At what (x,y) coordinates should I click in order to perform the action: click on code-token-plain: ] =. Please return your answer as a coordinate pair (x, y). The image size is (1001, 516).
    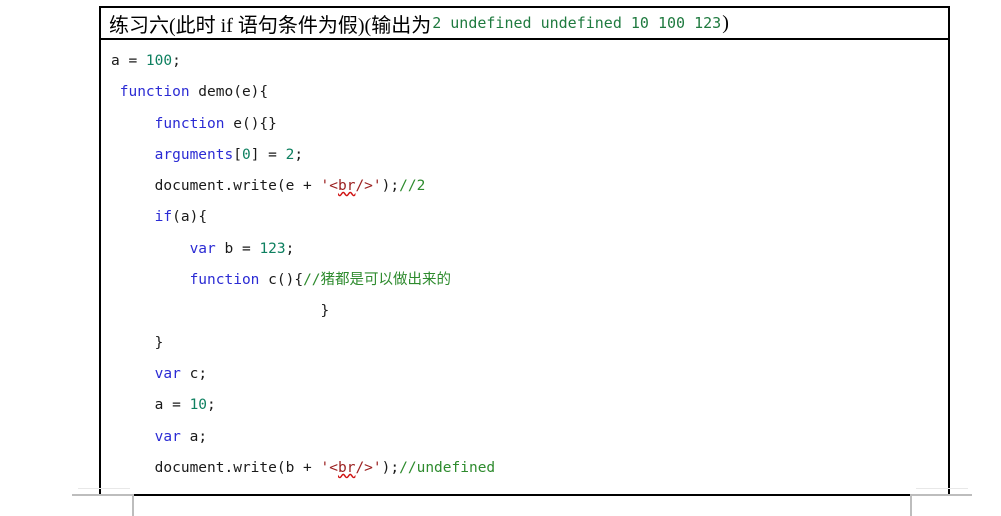
    Looking at the image, I should click on (268, 154).